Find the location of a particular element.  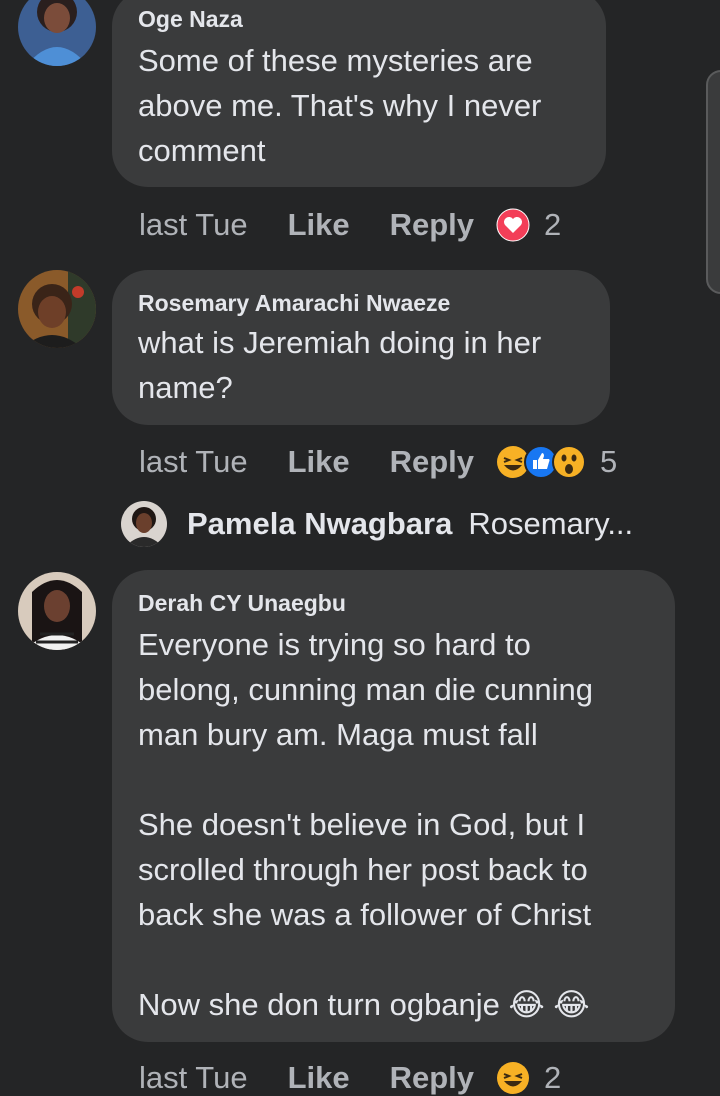

love-icon is located at coordinates (513, 225).